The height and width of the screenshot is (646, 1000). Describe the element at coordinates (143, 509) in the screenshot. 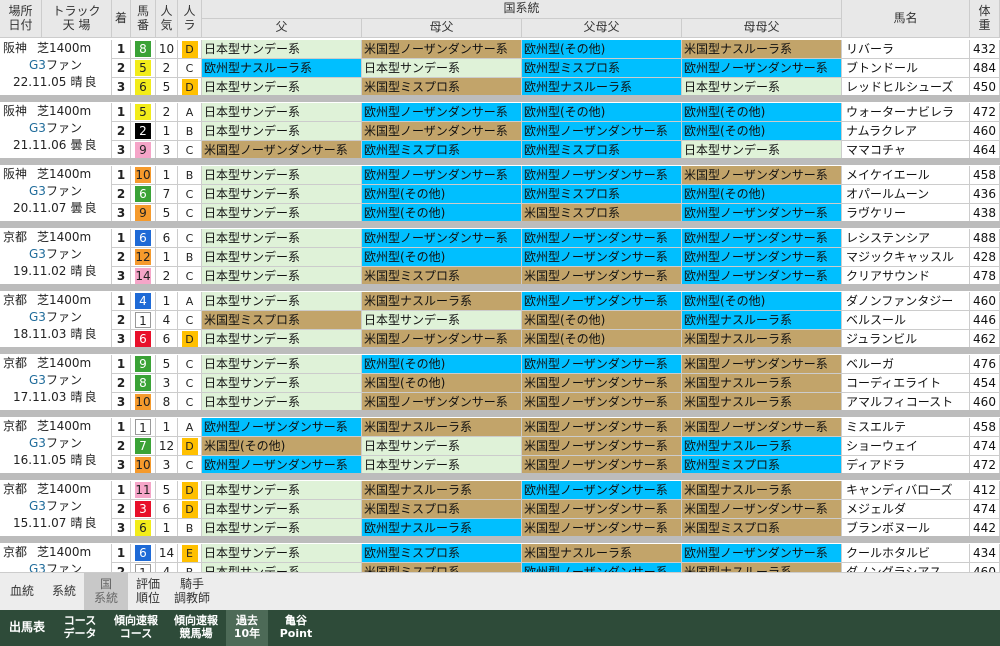

I see `horse-number: 3` at that location.